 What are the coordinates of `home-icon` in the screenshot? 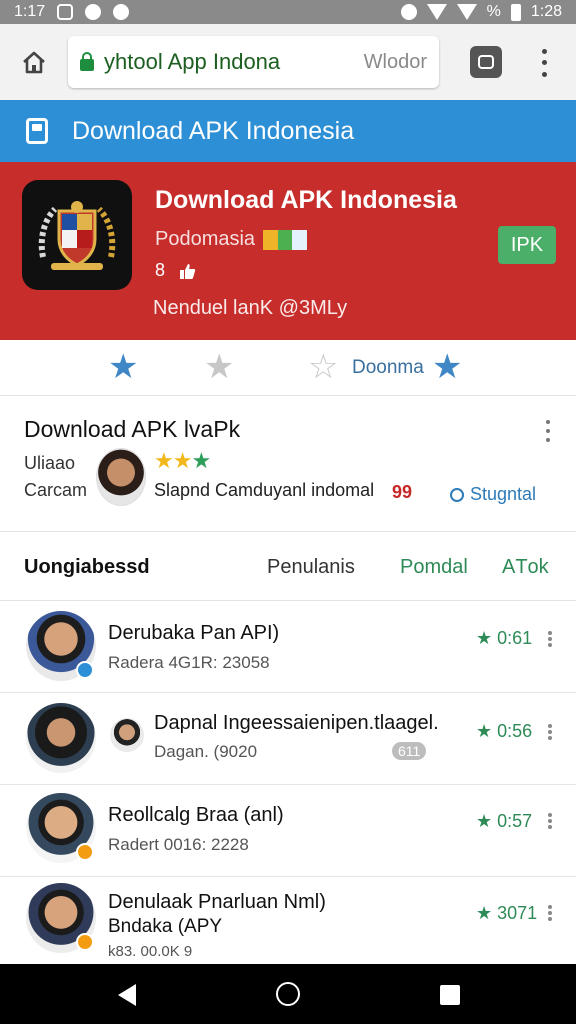 It's located at (34, 62).